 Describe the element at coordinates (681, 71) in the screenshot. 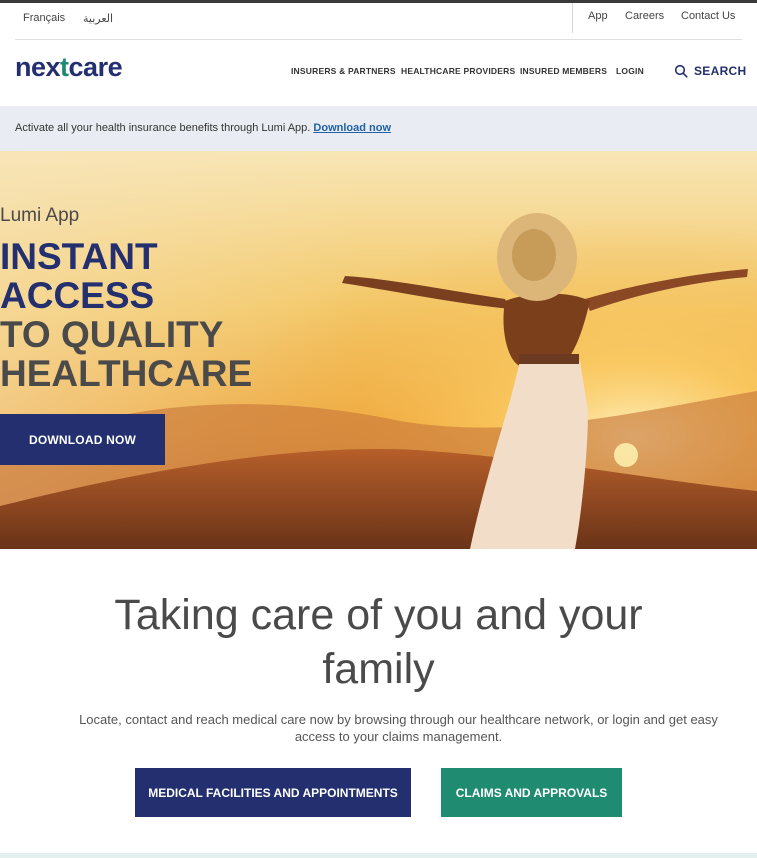

I see `search-icon` at that location.